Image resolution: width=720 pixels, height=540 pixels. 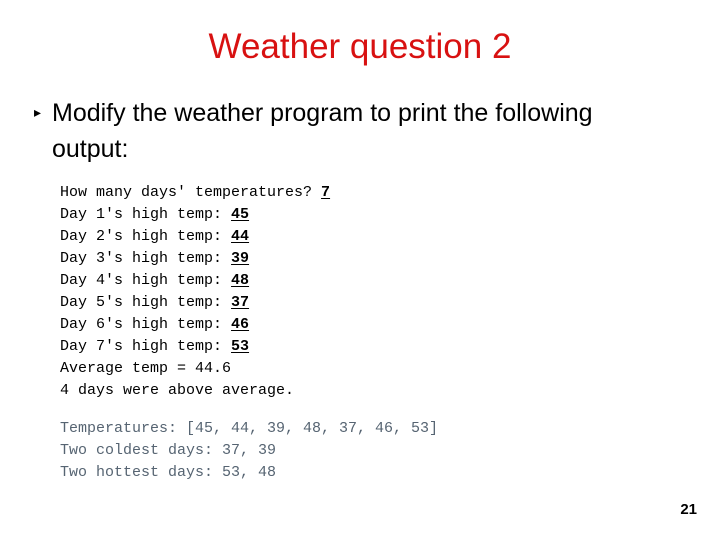 What do you see at coordinates (168, 450) in the screenshot?
I see `console-prompt-text: Two coldest days: 37, 39` at bounding box center [168, 450].